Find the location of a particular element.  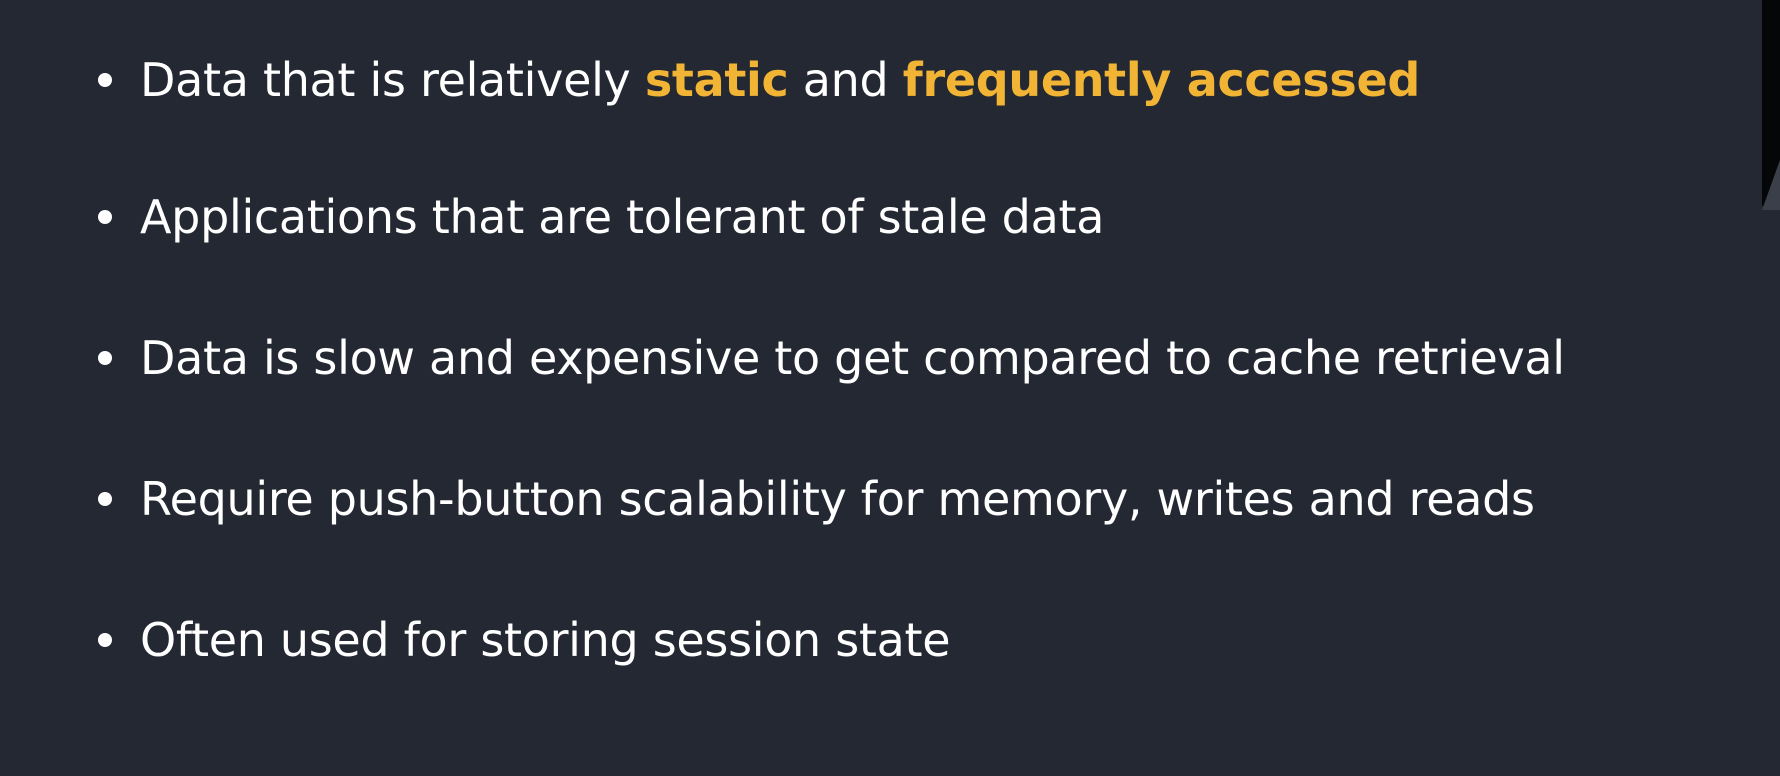

bullet-item: Often used for storing session state is located at coordinates (524, 640).